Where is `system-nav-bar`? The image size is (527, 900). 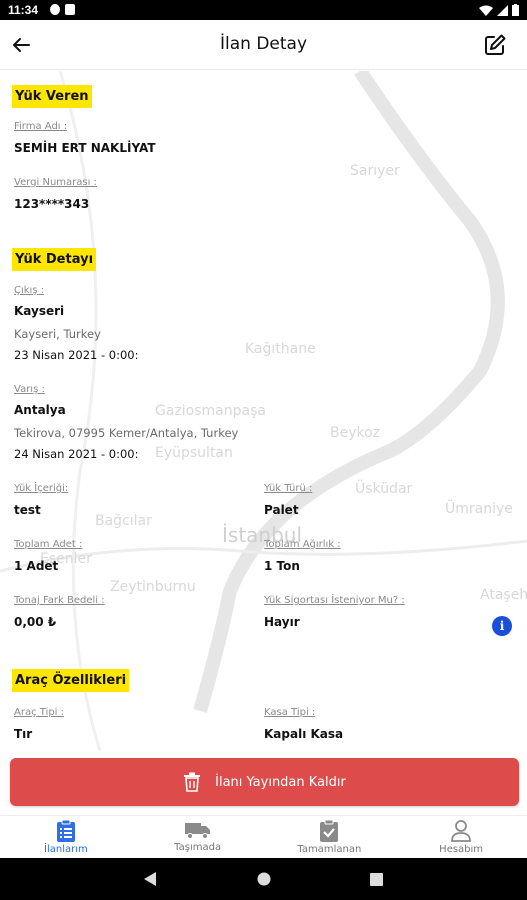
system-nav-bar is located at coordinates (263, 879).